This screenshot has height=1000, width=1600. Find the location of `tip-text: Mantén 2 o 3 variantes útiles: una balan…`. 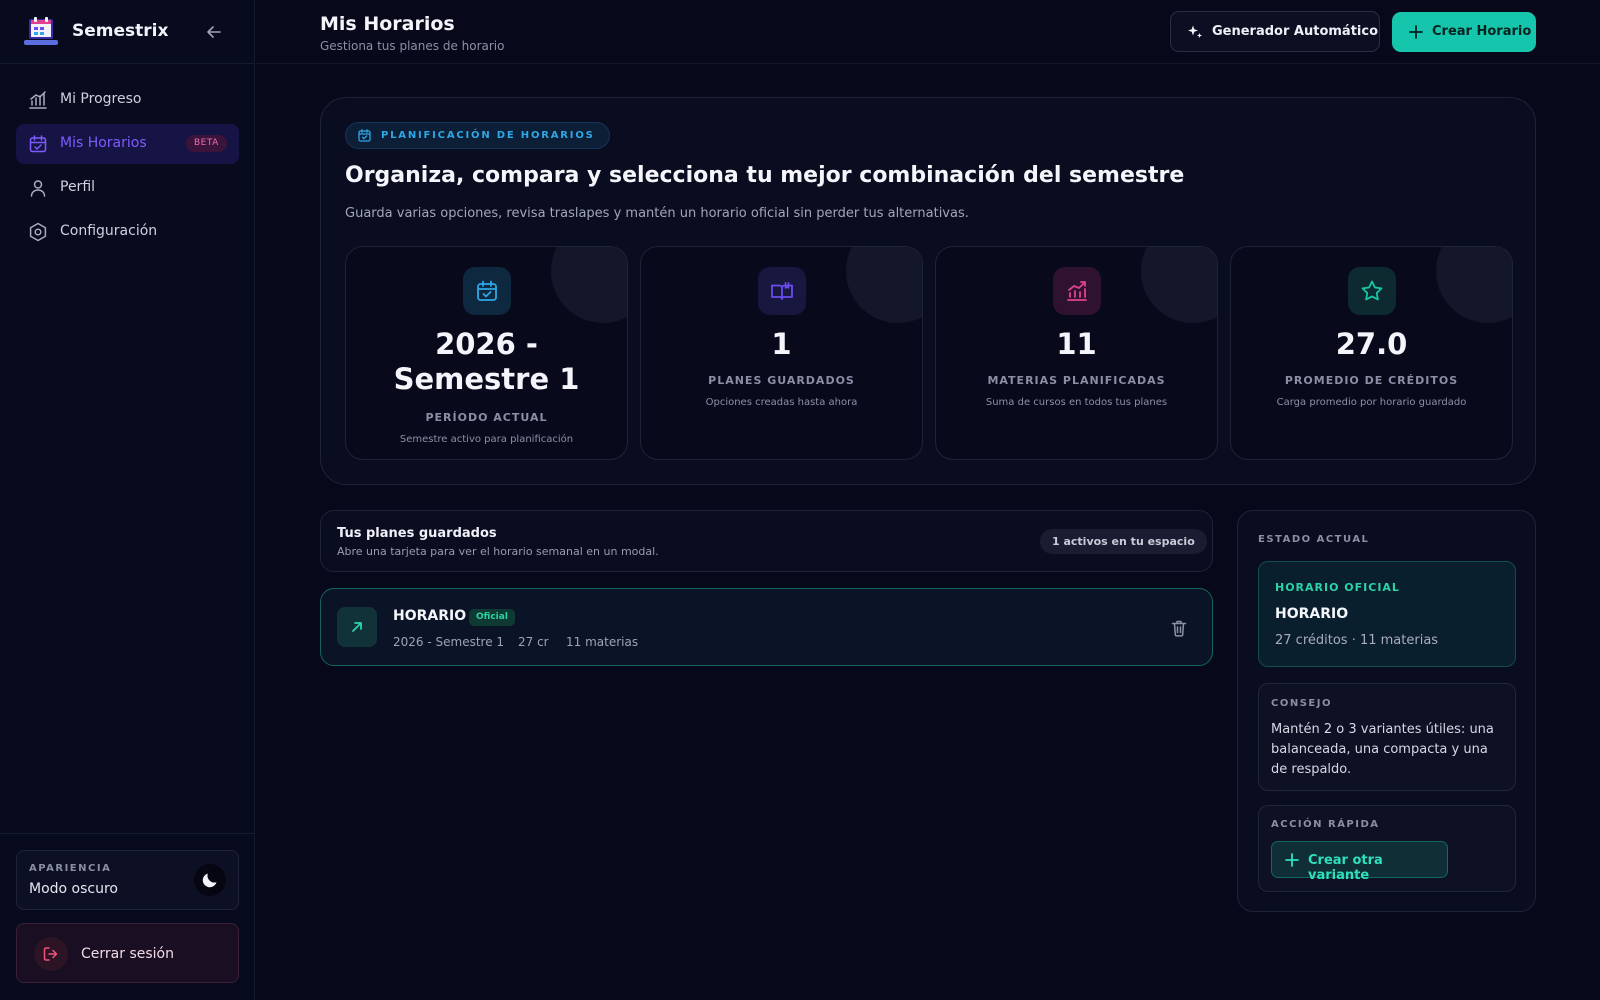

tip-text: Mantén 2 o 3 variantes útiles: una balan… is located at coordinates (1382, 749).